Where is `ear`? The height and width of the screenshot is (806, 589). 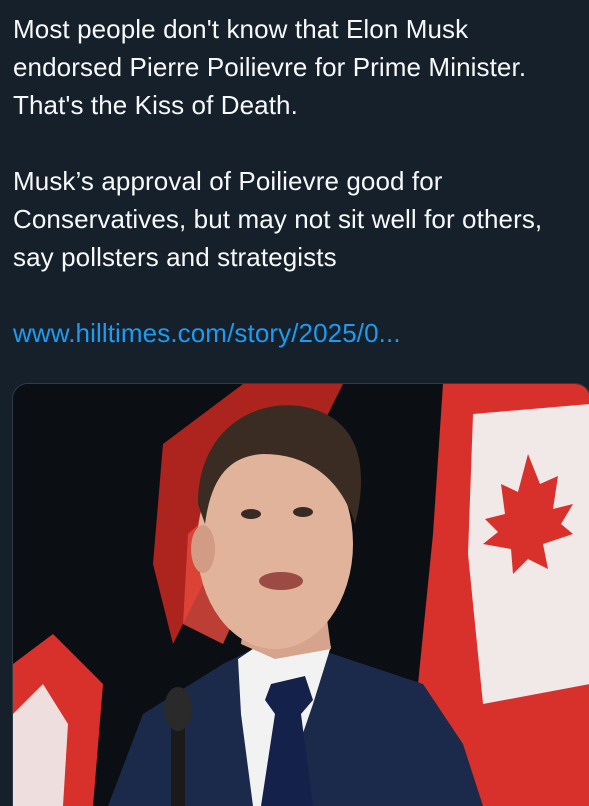 ear is located at coordinates (203, 549).